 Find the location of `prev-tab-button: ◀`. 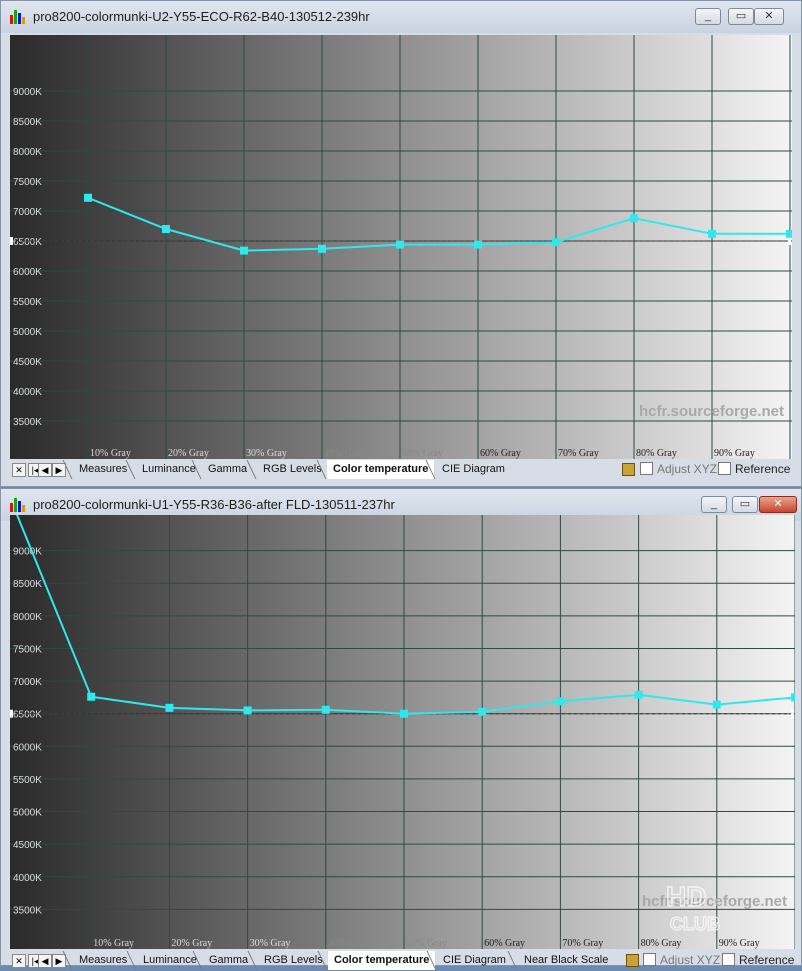

prev-tab-button: ◀ is located at coordinates (45, 470).